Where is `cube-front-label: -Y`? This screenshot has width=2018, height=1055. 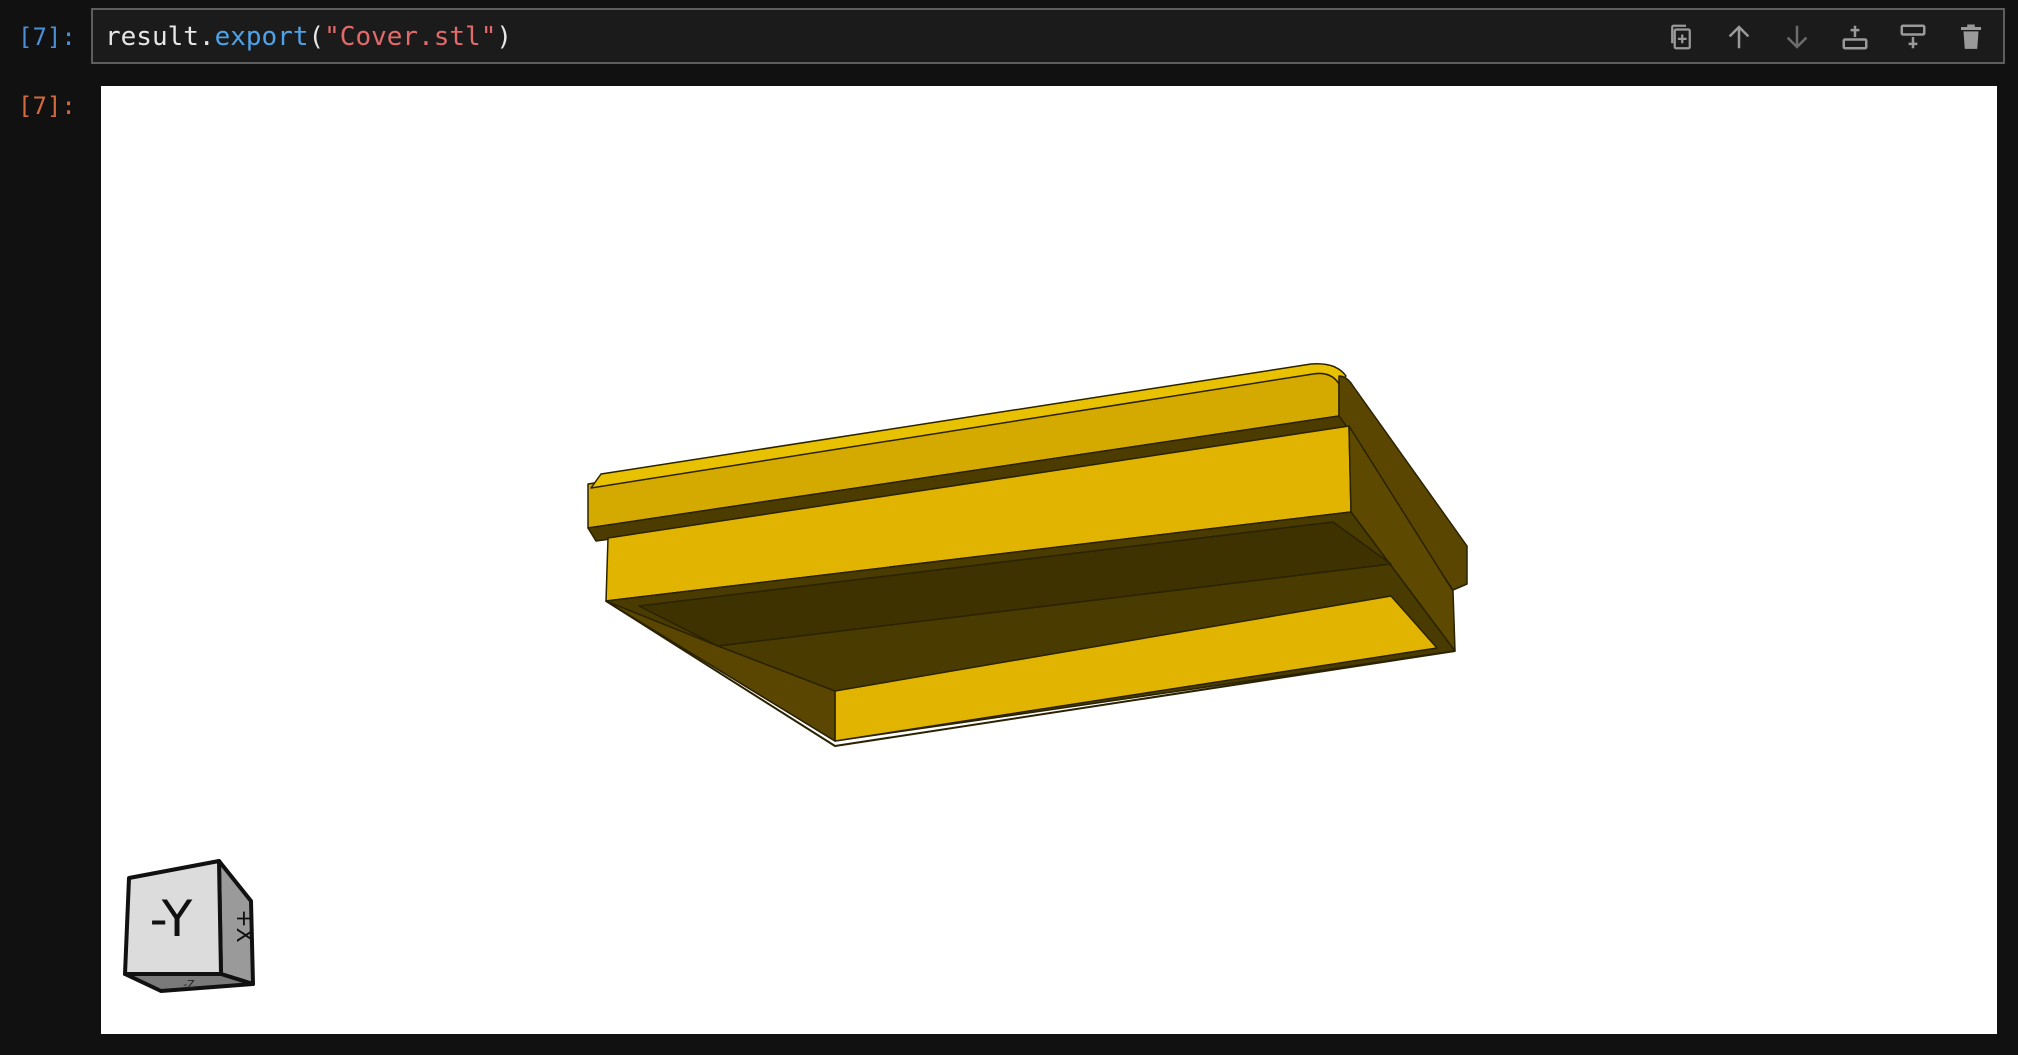
cube-front-label: -Y is located at coordinates (171, 919).